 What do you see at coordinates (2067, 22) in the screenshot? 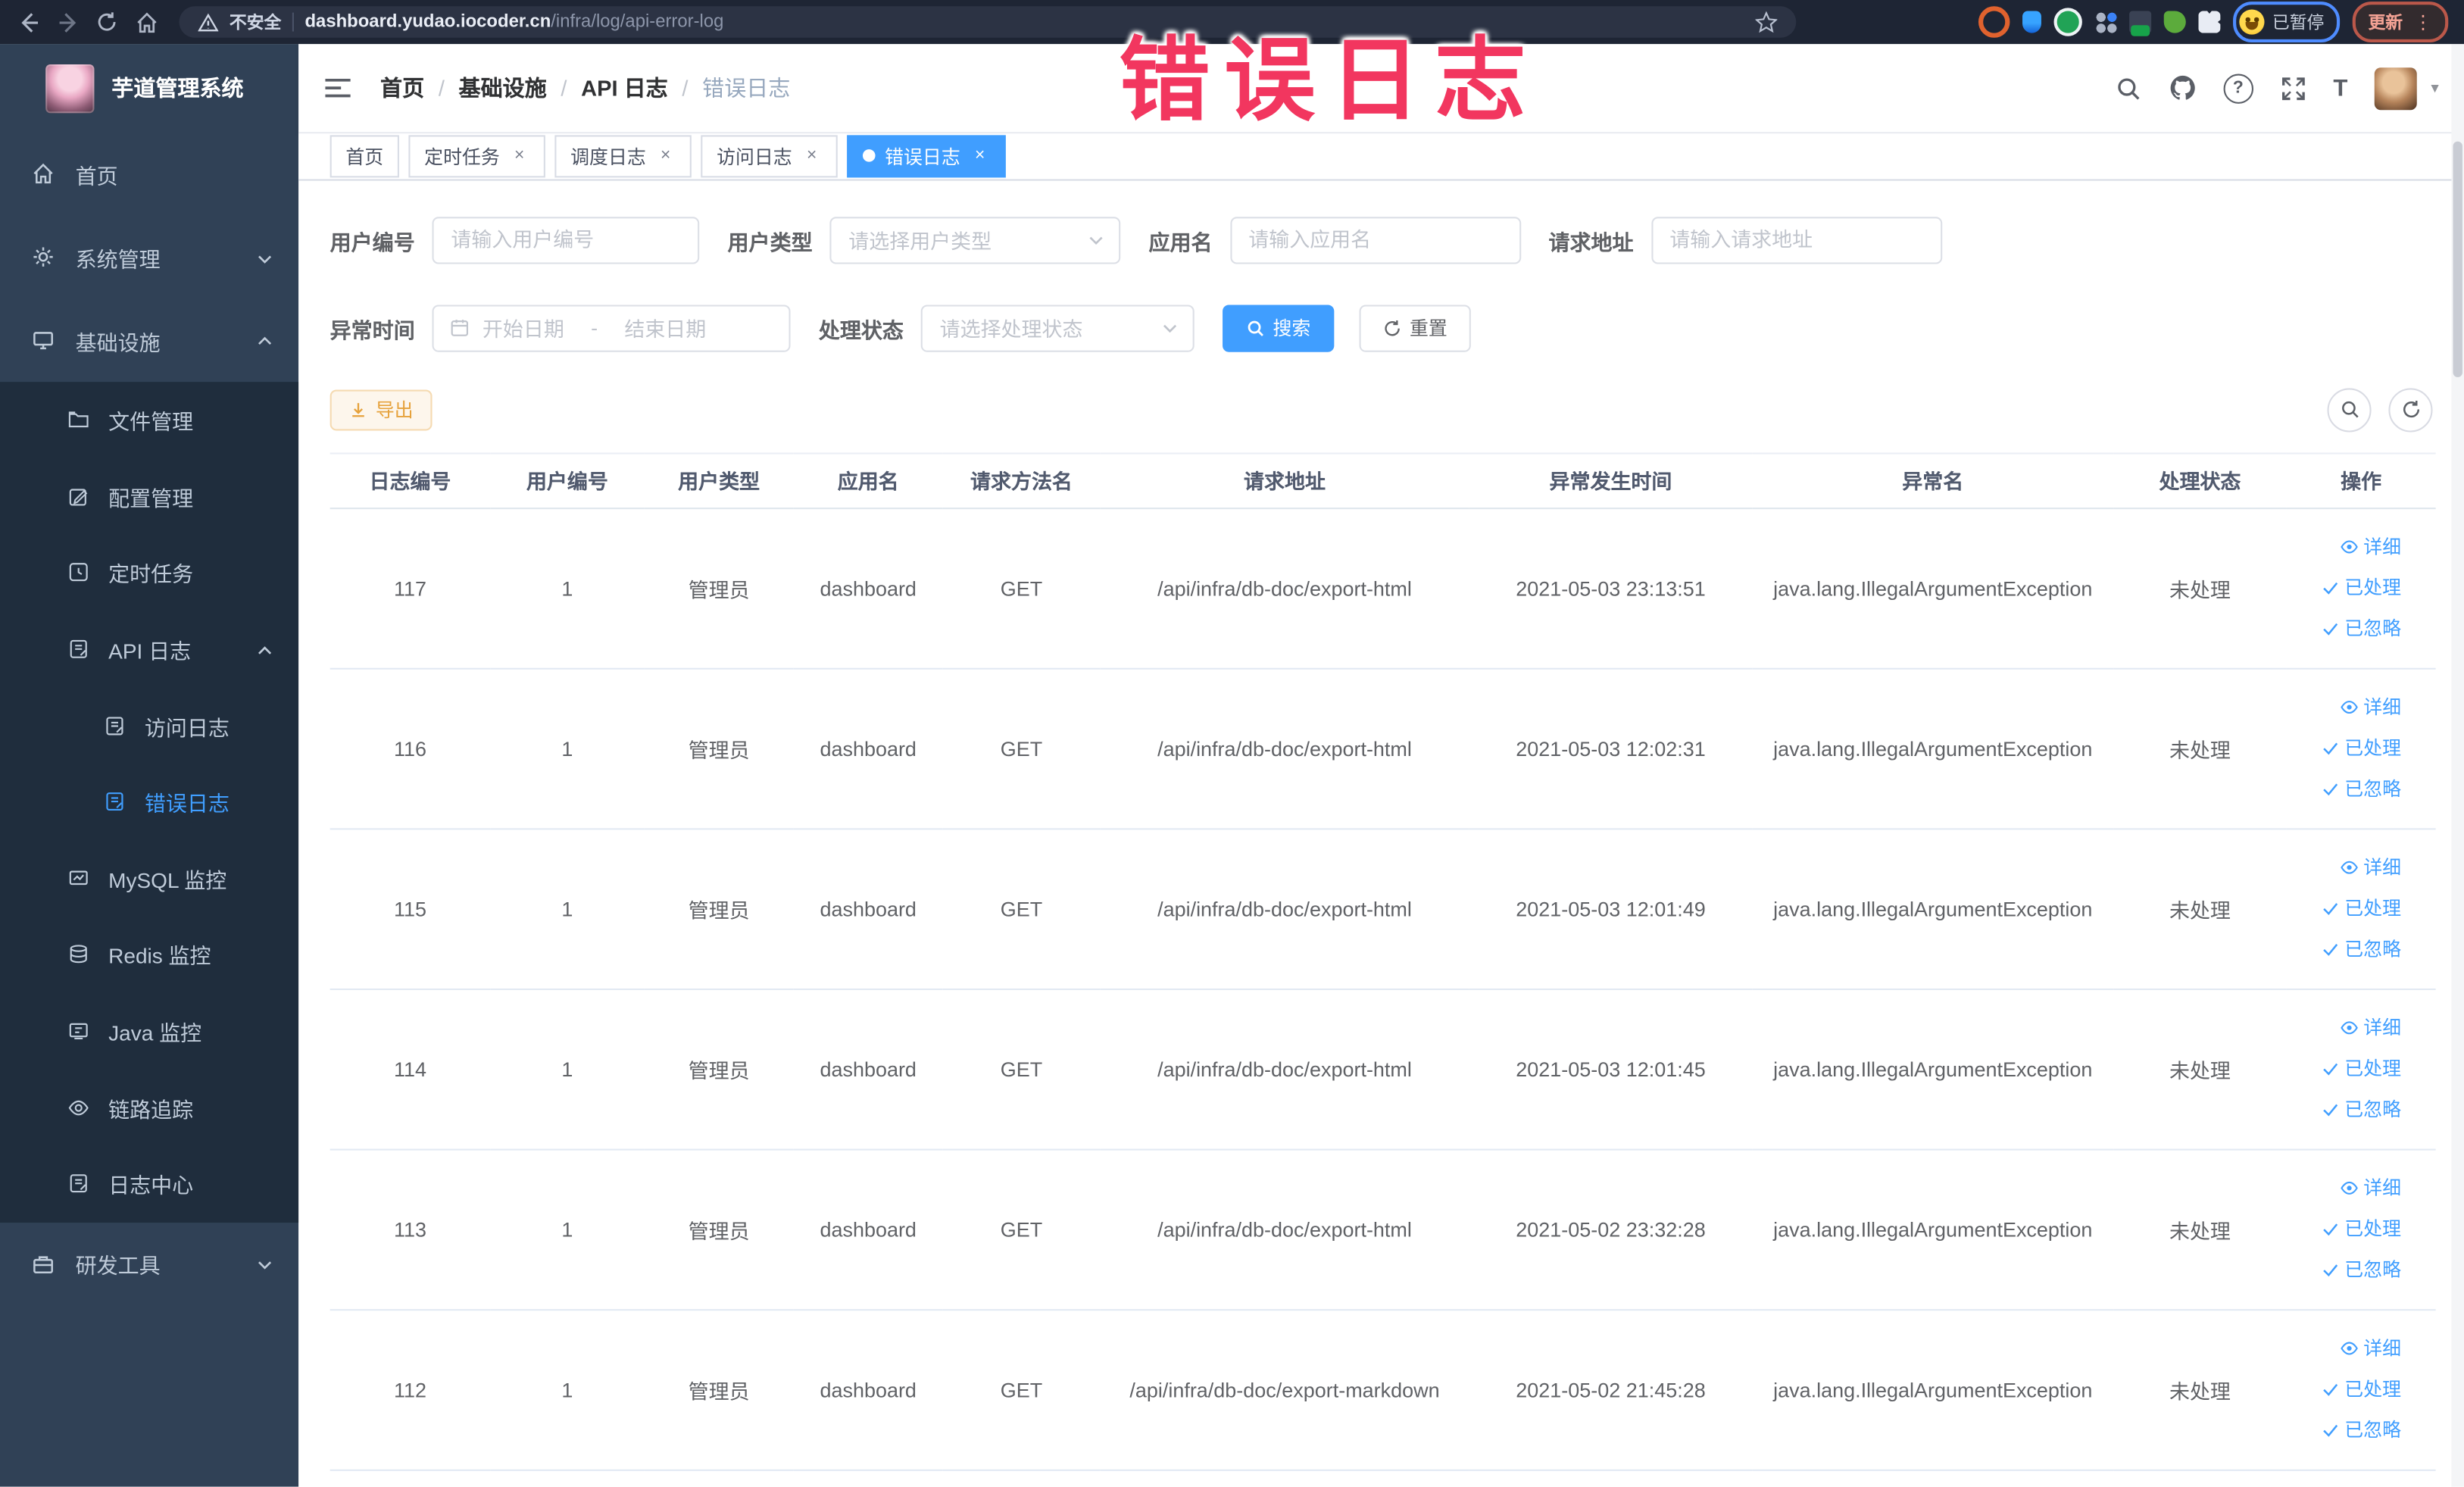
I see `extension-icon-green` at bounding box center [2067, 22].